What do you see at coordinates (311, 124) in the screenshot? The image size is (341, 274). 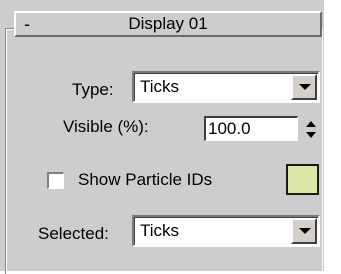 I see `spinner-up-icon` at bounding box center [311, 124].